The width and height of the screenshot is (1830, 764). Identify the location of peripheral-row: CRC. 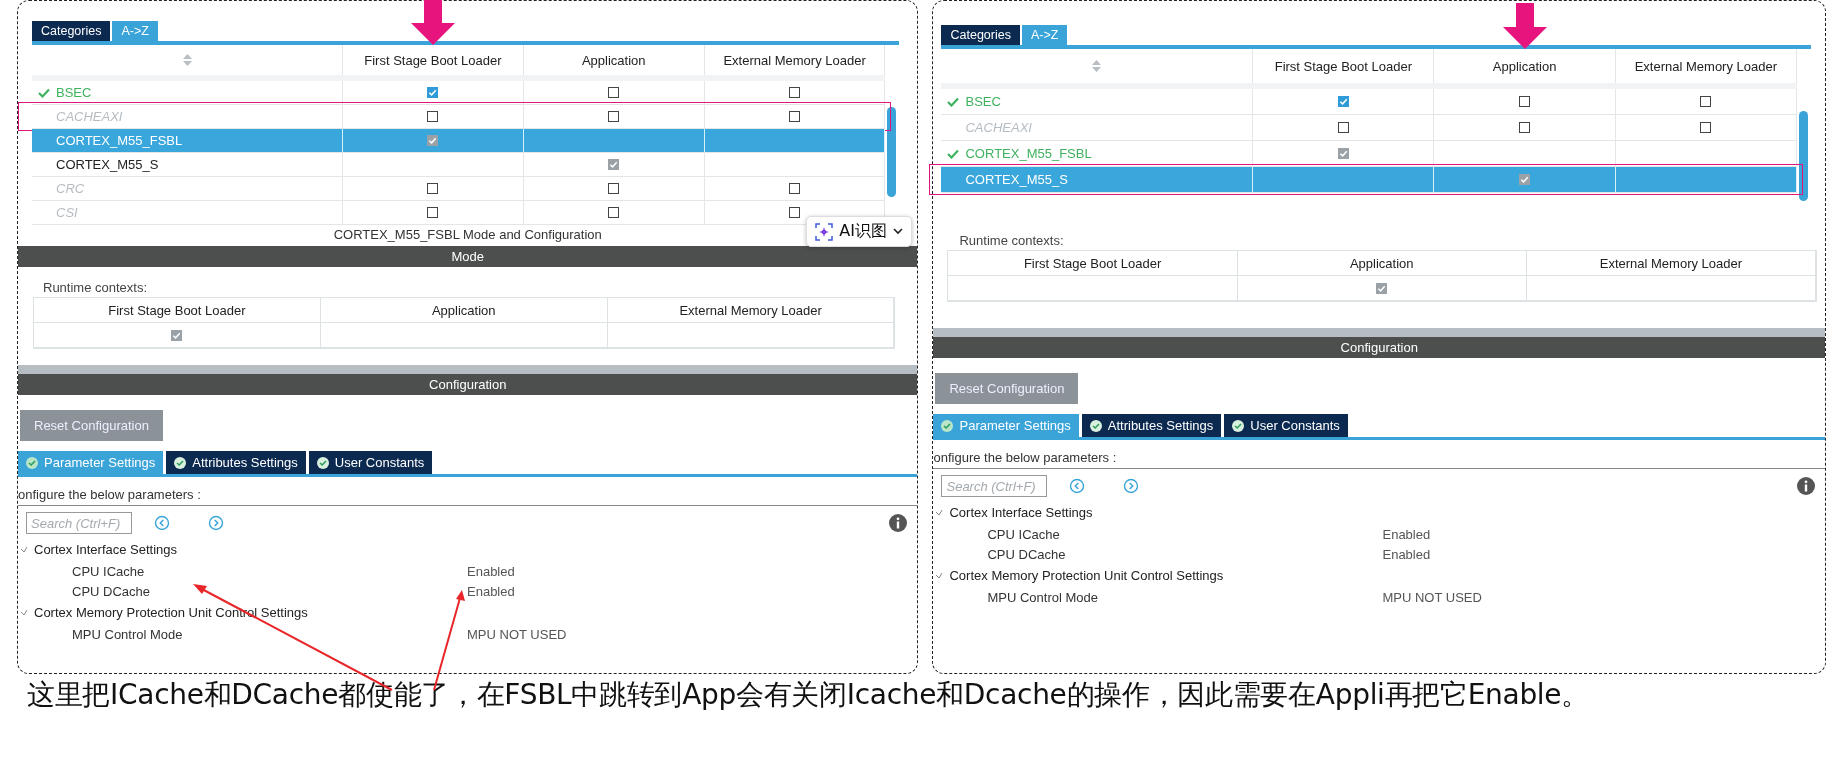
(459, 189).